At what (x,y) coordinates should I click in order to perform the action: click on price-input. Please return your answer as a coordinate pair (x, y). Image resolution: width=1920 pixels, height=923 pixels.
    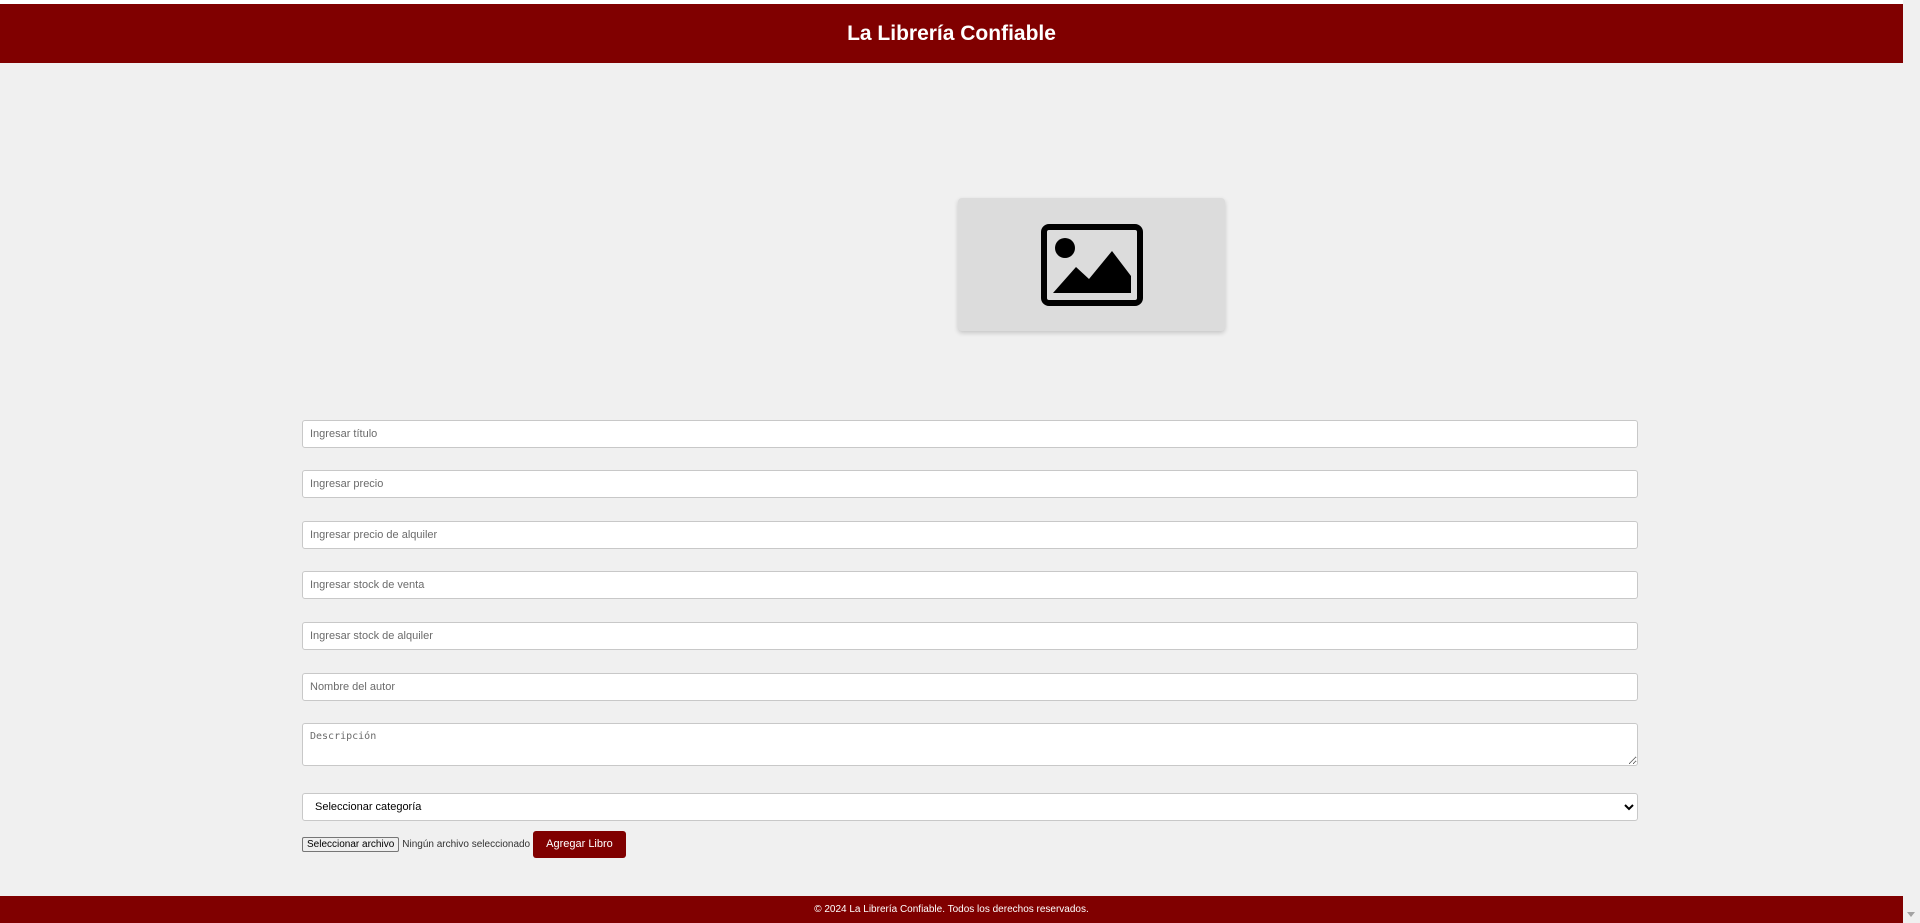
    Looking at the image, I should click on (970, 484).